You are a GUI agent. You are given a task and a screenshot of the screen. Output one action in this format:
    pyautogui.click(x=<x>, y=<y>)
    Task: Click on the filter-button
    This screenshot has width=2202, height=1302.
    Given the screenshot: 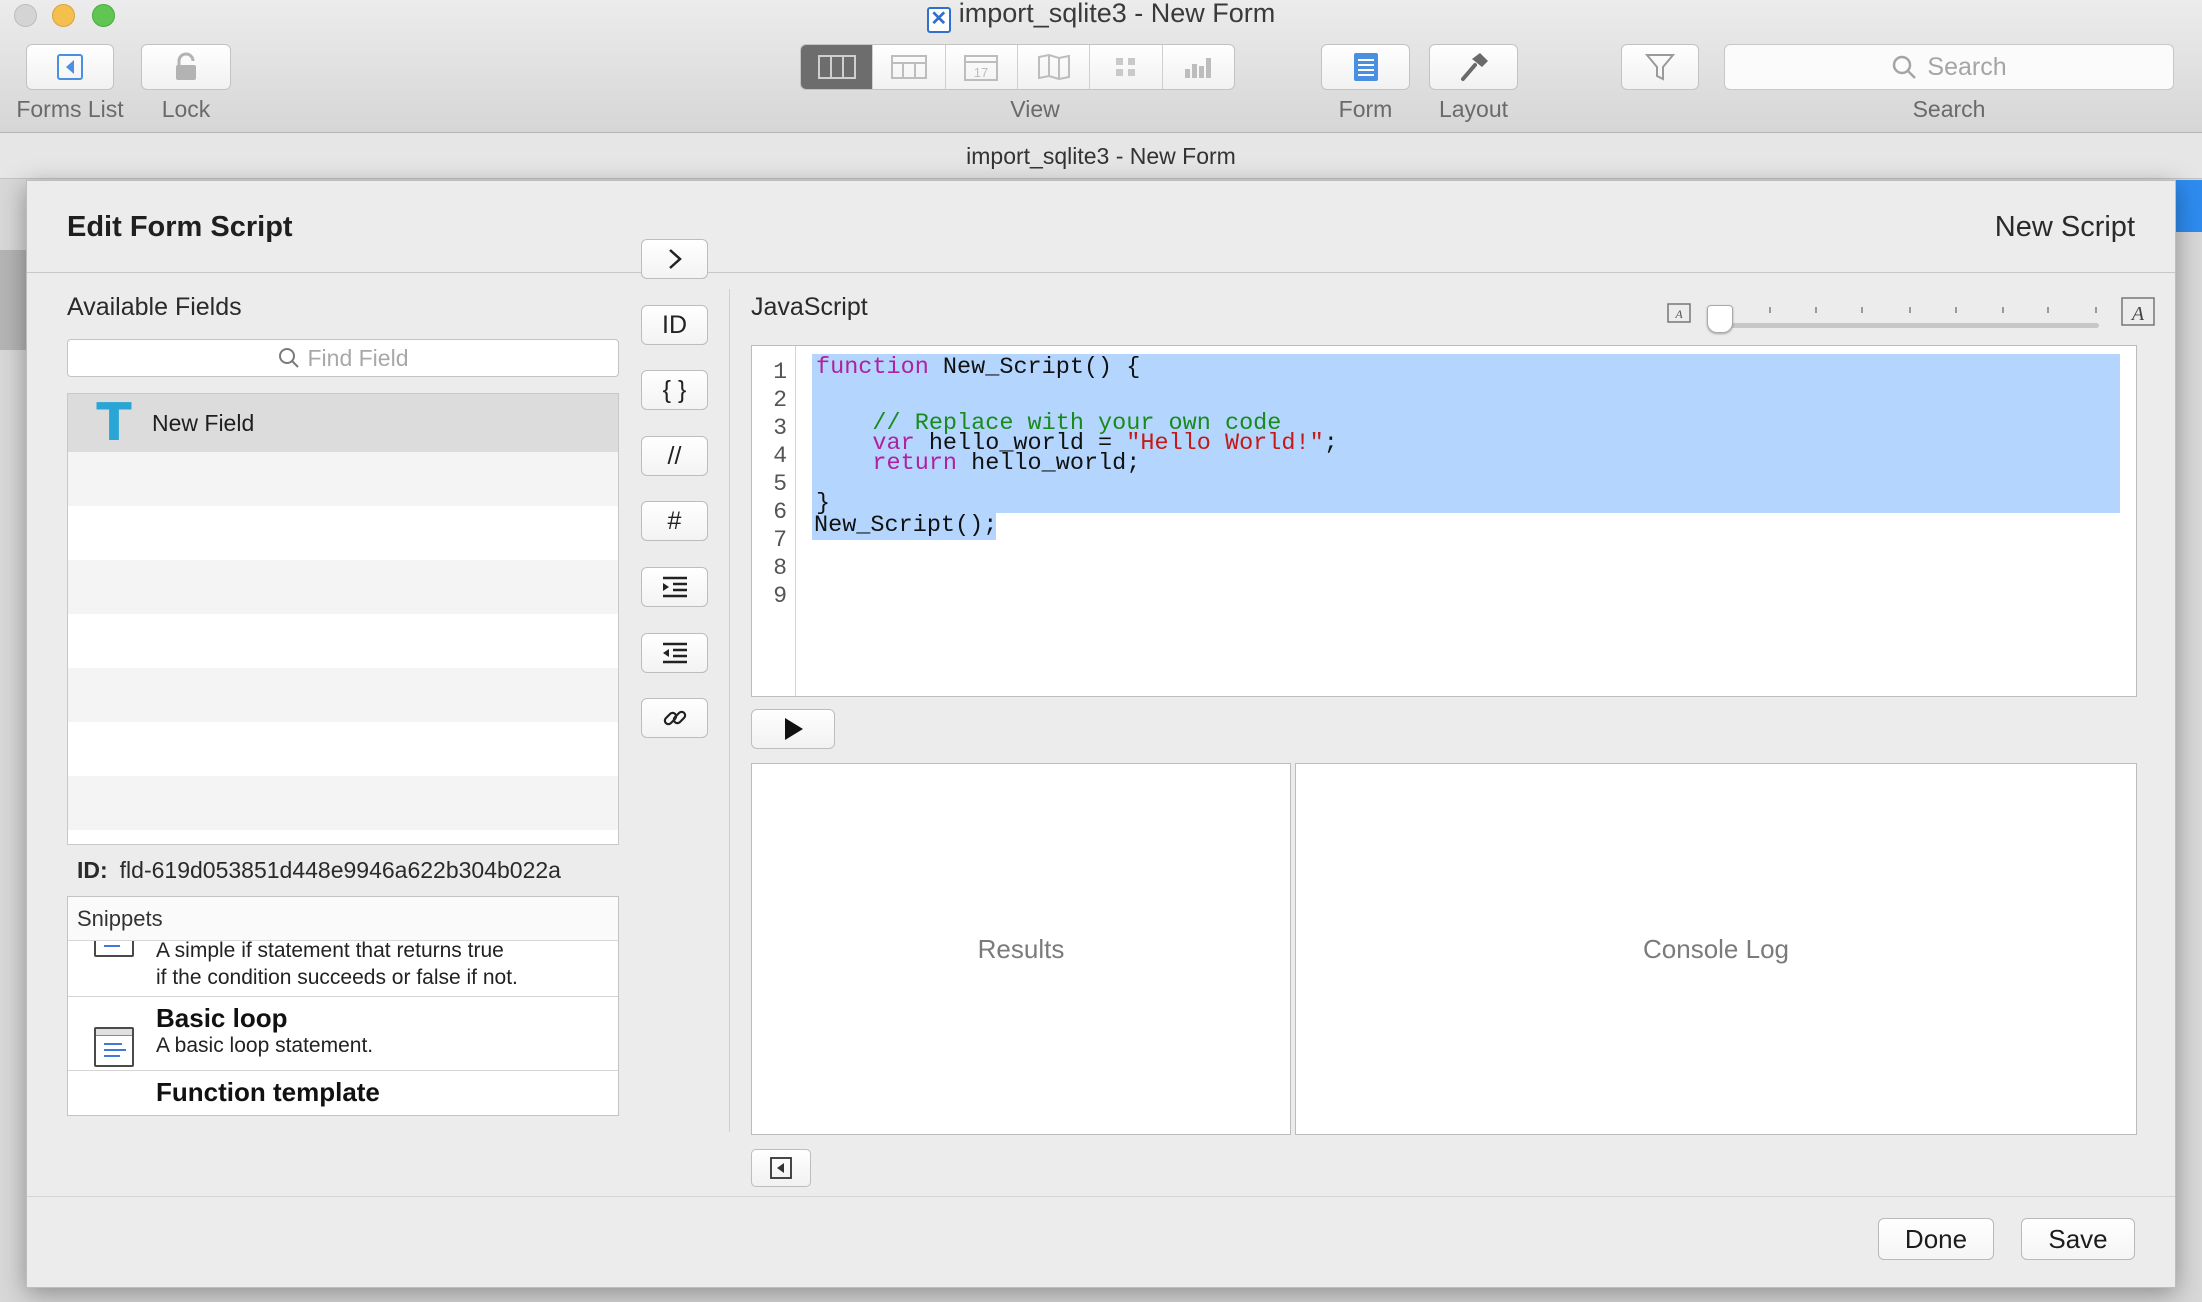 What is the action you would take?
    pyautogui.click(x=1660, y=67)
    